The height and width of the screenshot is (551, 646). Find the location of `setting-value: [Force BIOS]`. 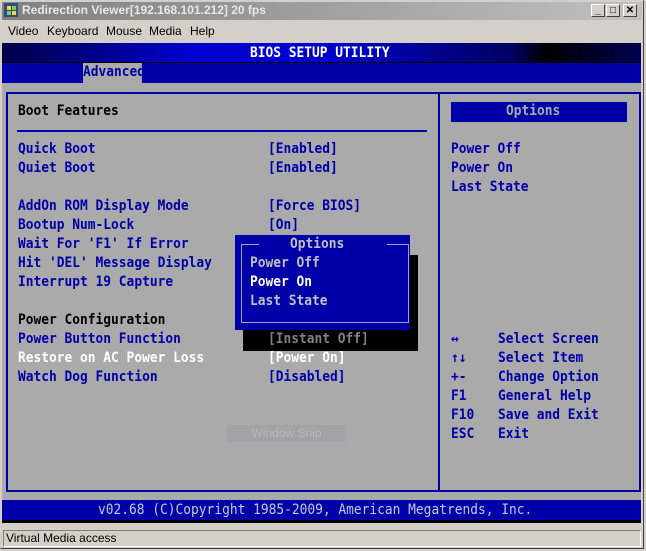

setting-value: [Force BIOS] is located at coordinates (314, 206).